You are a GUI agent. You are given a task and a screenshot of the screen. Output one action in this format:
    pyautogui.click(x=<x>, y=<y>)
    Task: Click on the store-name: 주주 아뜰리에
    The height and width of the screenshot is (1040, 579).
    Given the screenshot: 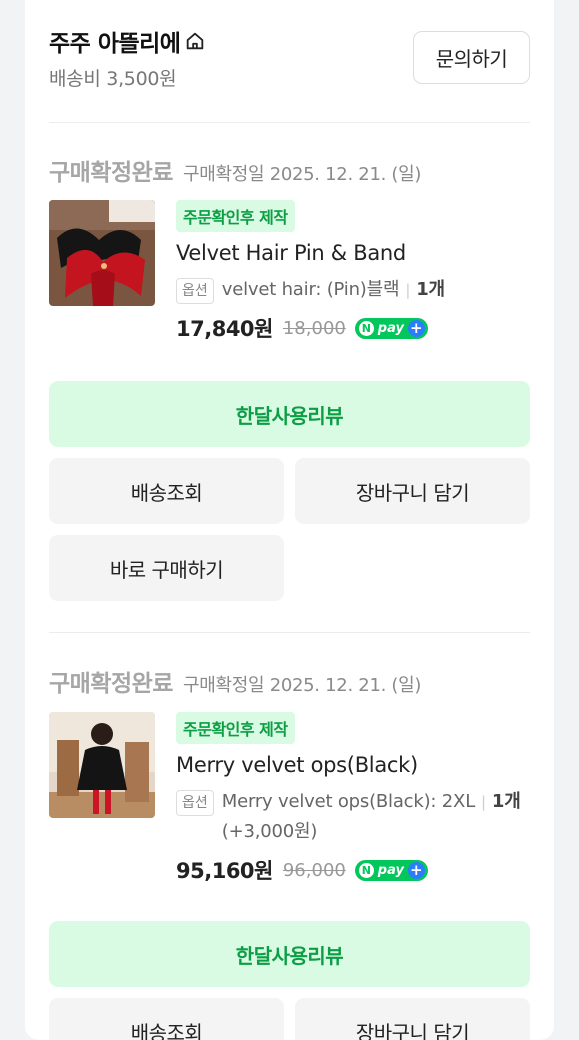 What is the action you would take?
    pyautogui.click(x=127, y=41)
    